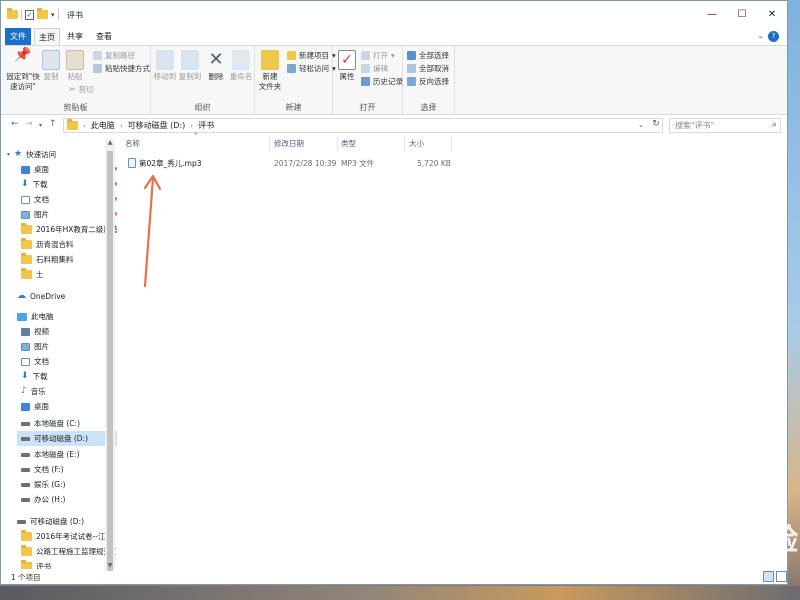 The width and height of the screenshot is (800, 600). What do you see at coordinates (15, 124) in the screenshot?
I see `back-arrow-icon: ←` at bounding box center [15, 124].